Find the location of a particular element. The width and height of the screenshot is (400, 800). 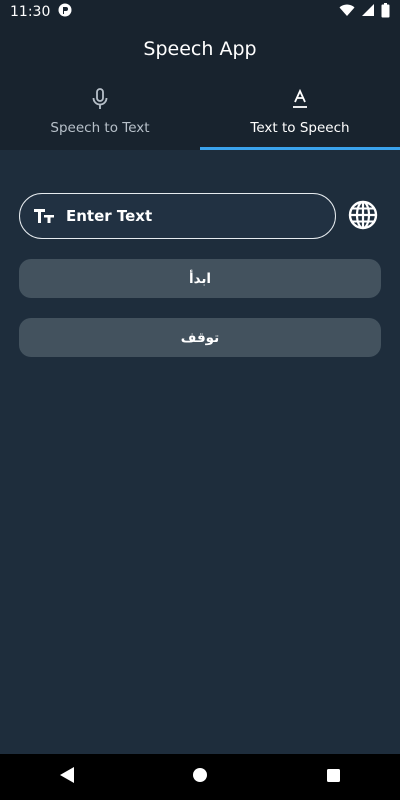

recents-icon is located at coordinates (333, 777).